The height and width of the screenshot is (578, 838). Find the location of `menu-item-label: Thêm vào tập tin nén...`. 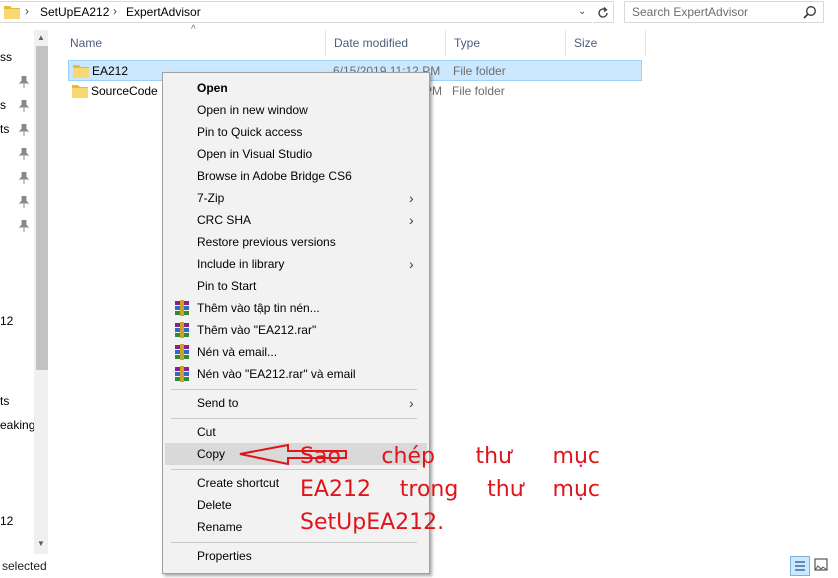

menu-item-label: Thêm vào tập tin nén... is located at coordinates (258, 308).